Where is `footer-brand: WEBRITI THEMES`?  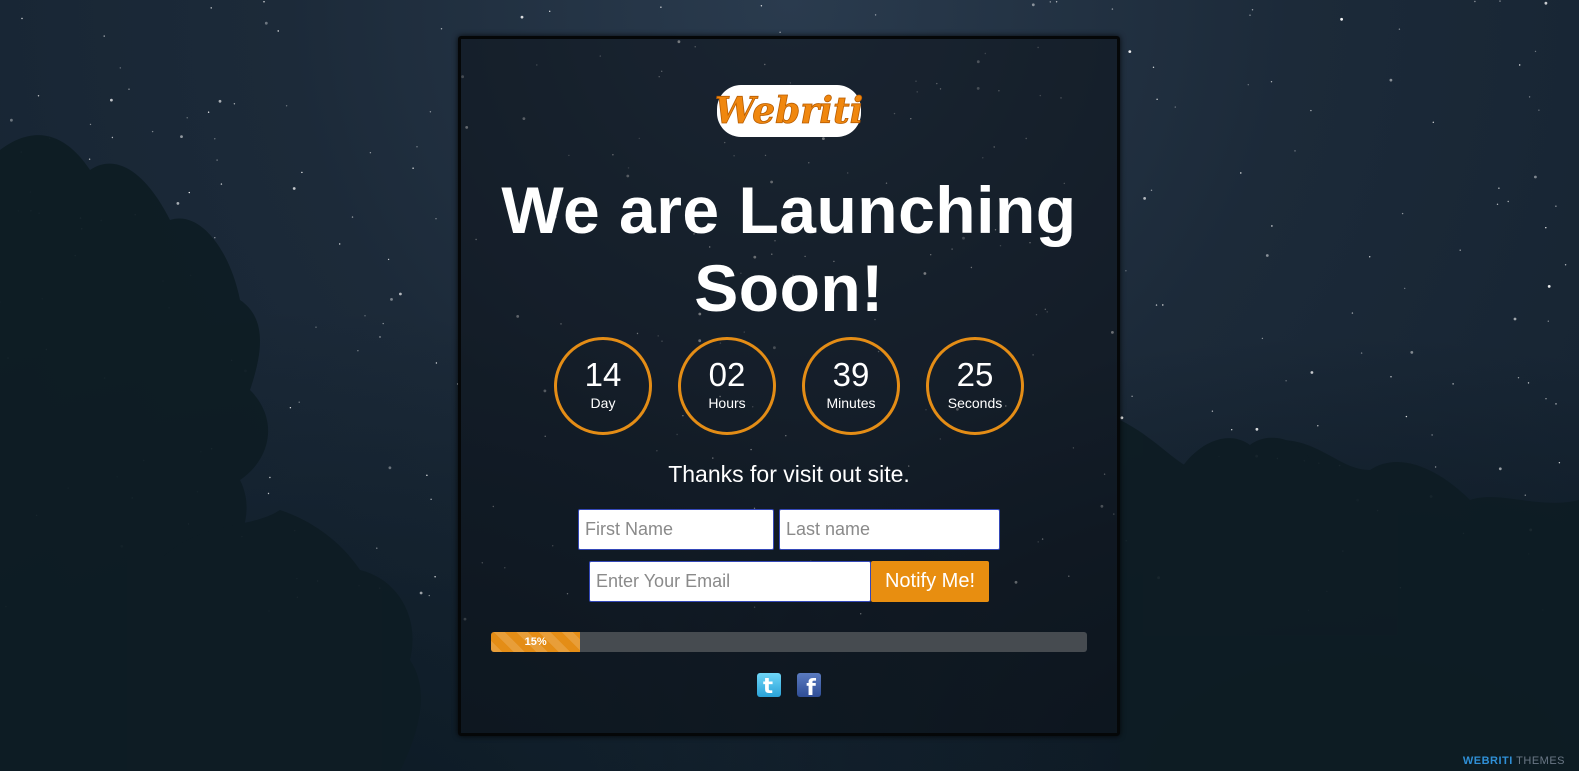 footer-brand: WEBRITI THEMES is located at coordinates (1514, 761).